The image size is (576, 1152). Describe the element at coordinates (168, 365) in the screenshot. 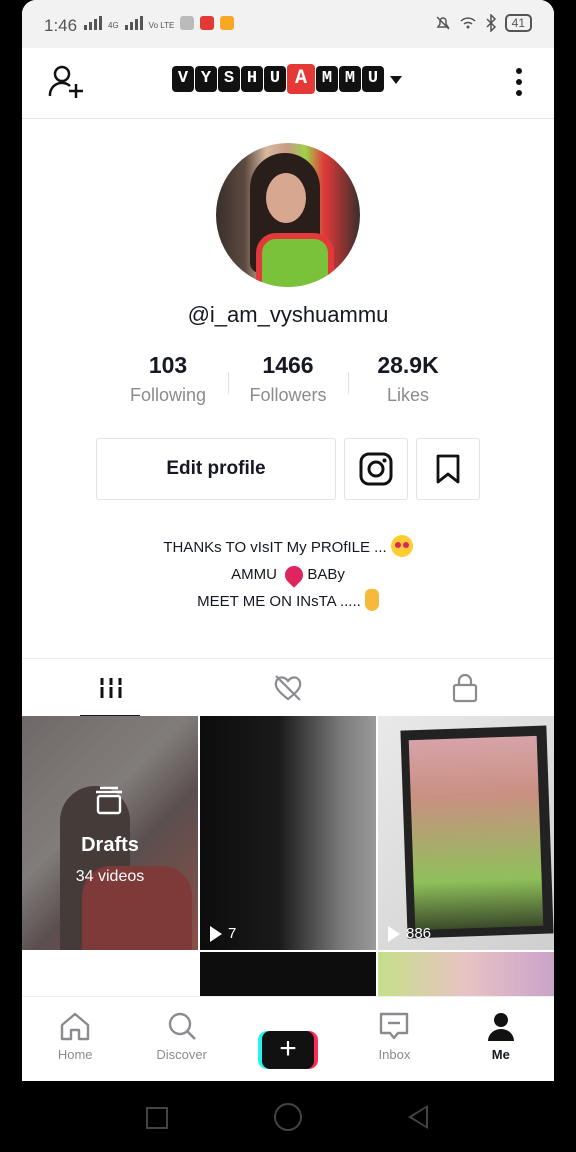

I see `stat-value: 103` at that location.